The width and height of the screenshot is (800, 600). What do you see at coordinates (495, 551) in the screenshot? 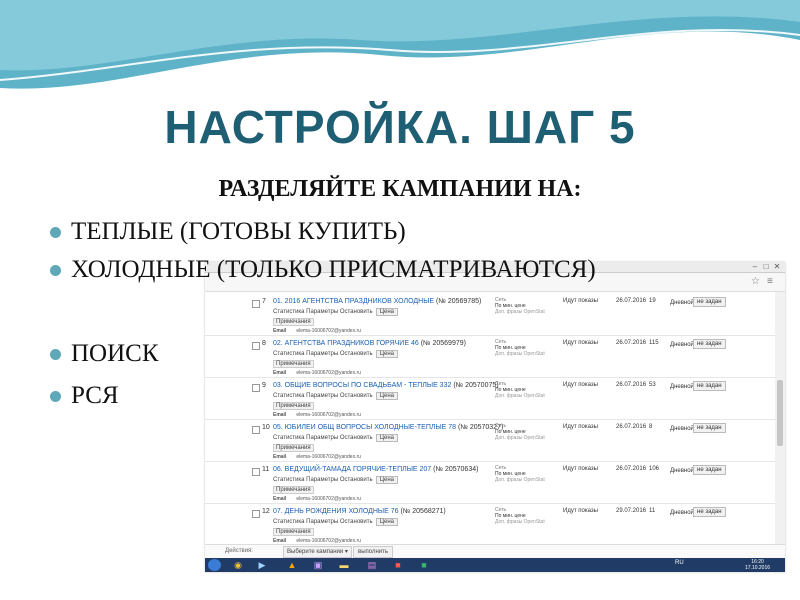
I see `actions-bar: Действия: Выберите кампании ▾ выполнить` at bounding box center [495, 551].